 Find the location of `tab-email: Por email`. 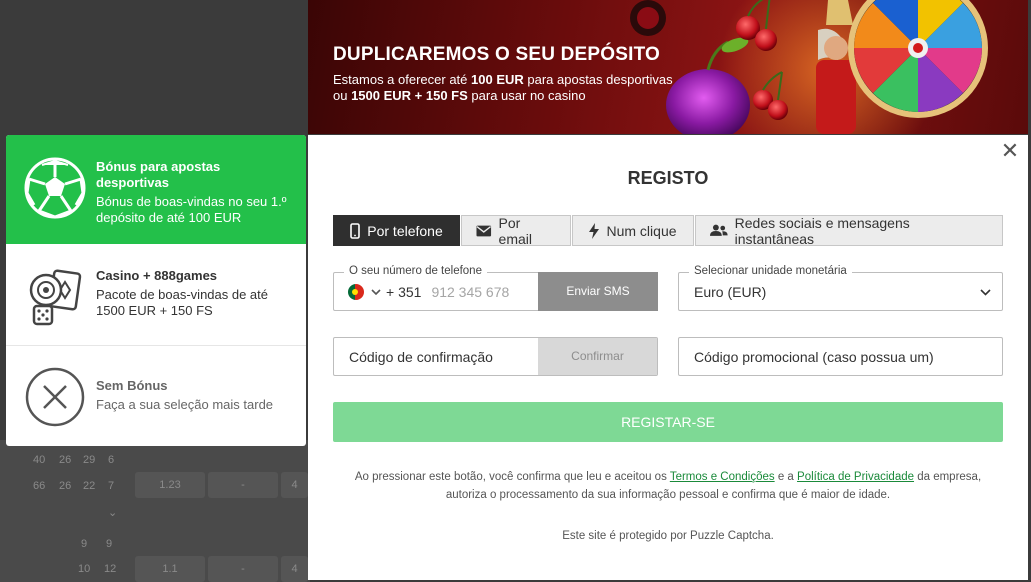

tab-email: Por email is located at coordinates (516, 230).